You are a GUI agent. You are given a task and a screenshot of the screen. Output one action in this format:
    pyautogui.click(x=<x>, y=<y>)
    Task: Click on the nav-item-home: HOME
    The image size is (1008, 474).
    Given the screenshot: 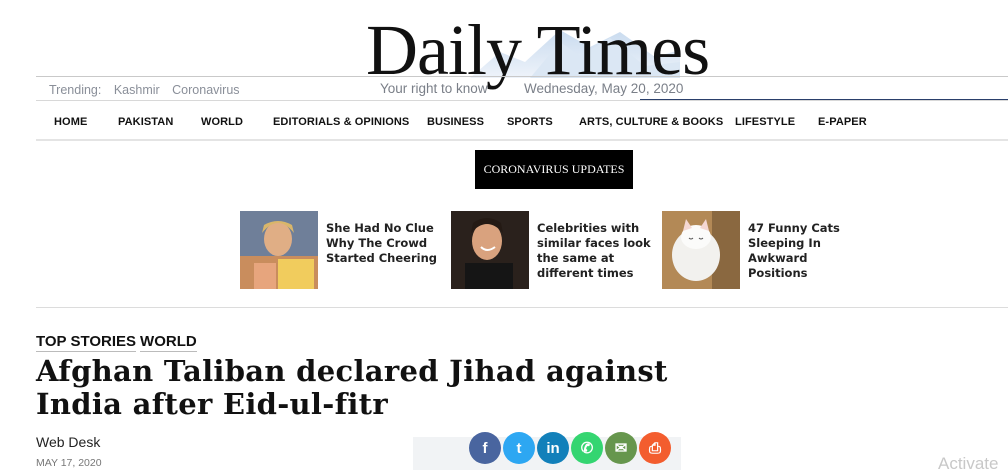 What is the action you would take?
    pyautogui.click(x=70, y=122)
    